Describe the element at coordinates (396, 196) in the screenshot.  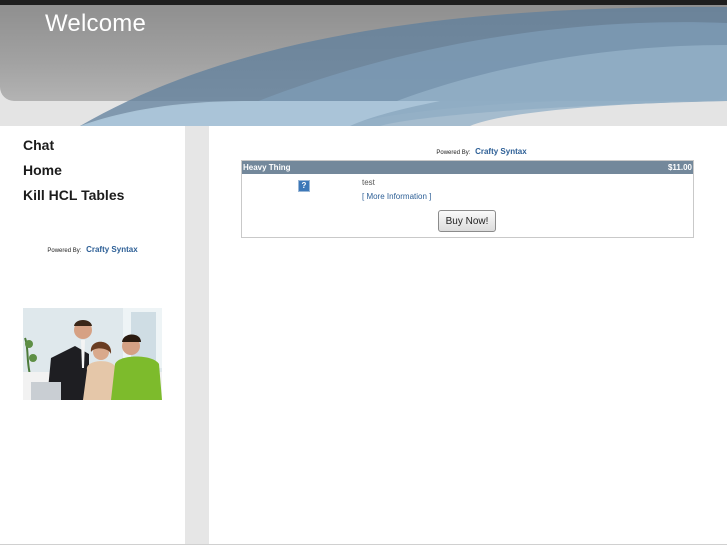
I see `more-information-link: [ More Information ]` at that location.